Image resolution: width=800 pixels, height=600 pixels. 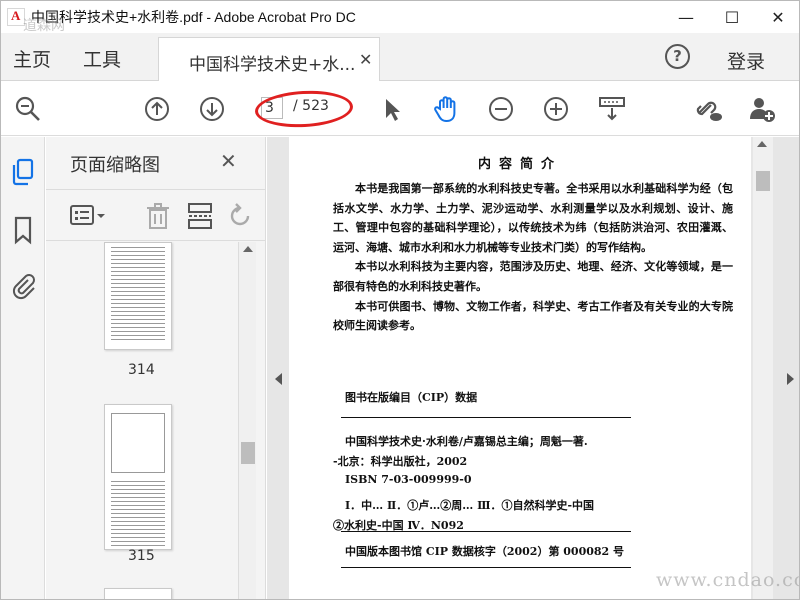 What do you see at coordinates (556, 109) in the screenshot?
I see `zoom-plus-icon` at bounding box center [556, 109].